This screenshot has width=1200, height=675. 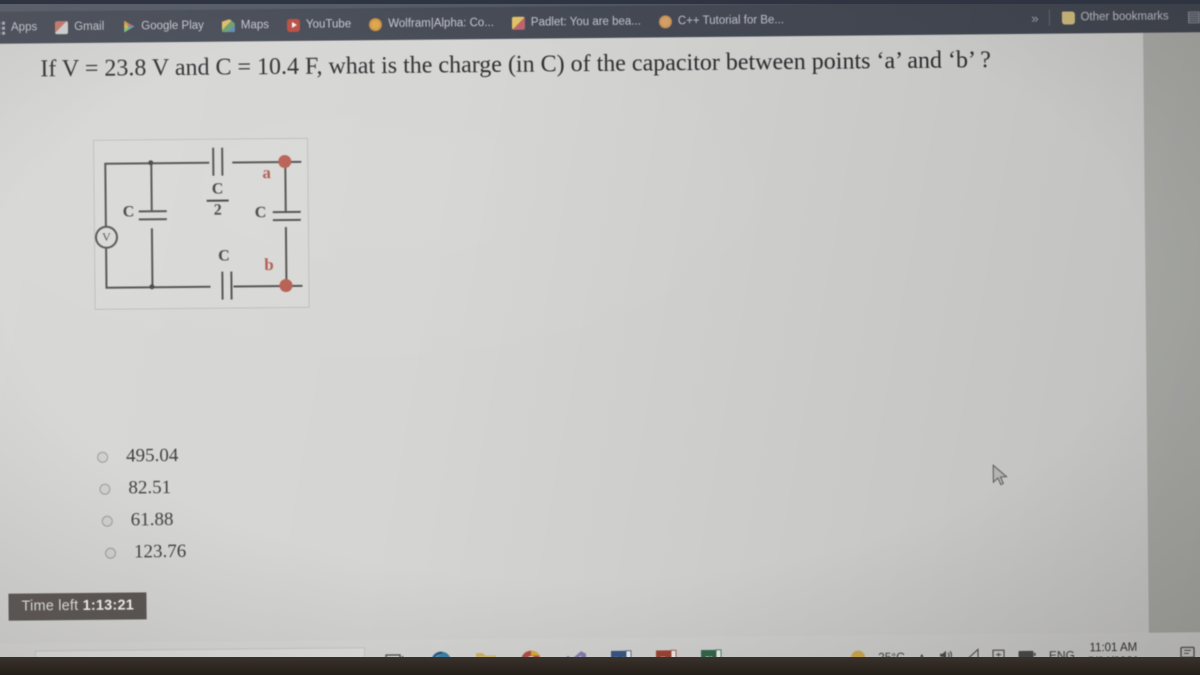 What do you see at coordinates (486, 661) in the screenshot?
I see `file-explorer-icon` at bounding box center [486, 661].